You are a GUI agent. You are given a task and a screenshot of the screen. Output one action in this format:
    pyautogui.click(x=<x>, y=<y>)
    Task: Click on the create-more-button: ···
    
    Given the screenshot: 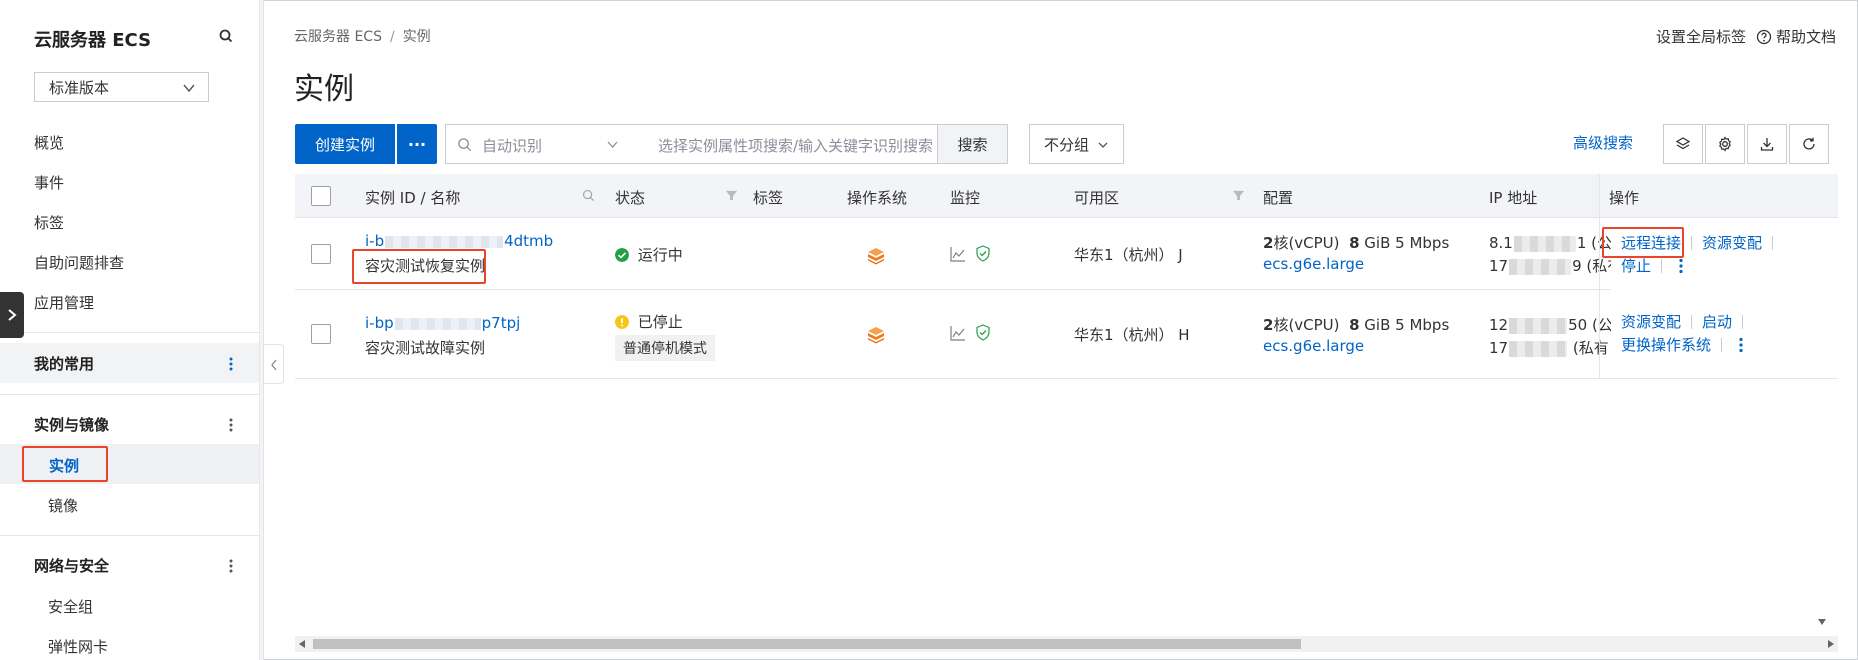 What is the action you would take?
    pyautogui.click(x=417, y=144)
    